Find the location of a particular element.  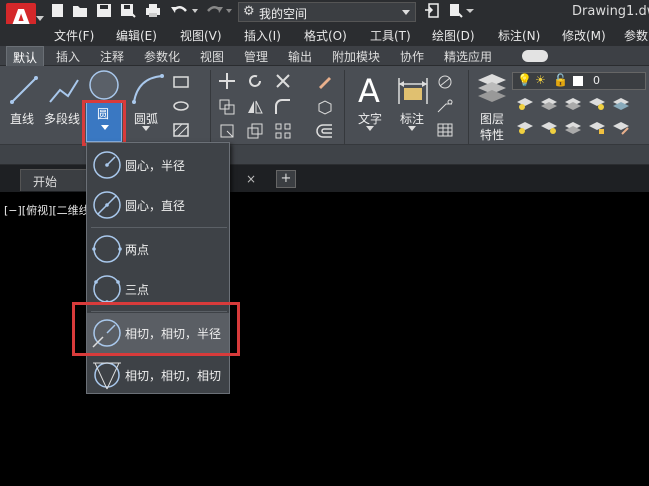

tab-view: 视图 is located at coordinates (212, 56).